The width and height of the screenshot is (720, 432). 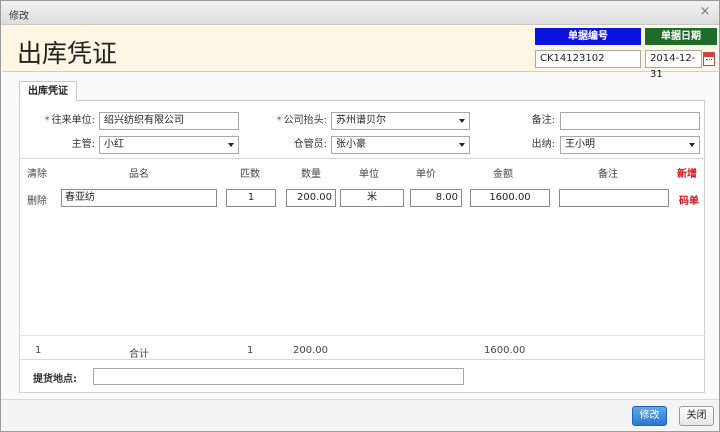 What do you see at coordinates (169, 145) in the screenshot?
I see `supervisor-select: 小红` at bounding box center [169, 145].